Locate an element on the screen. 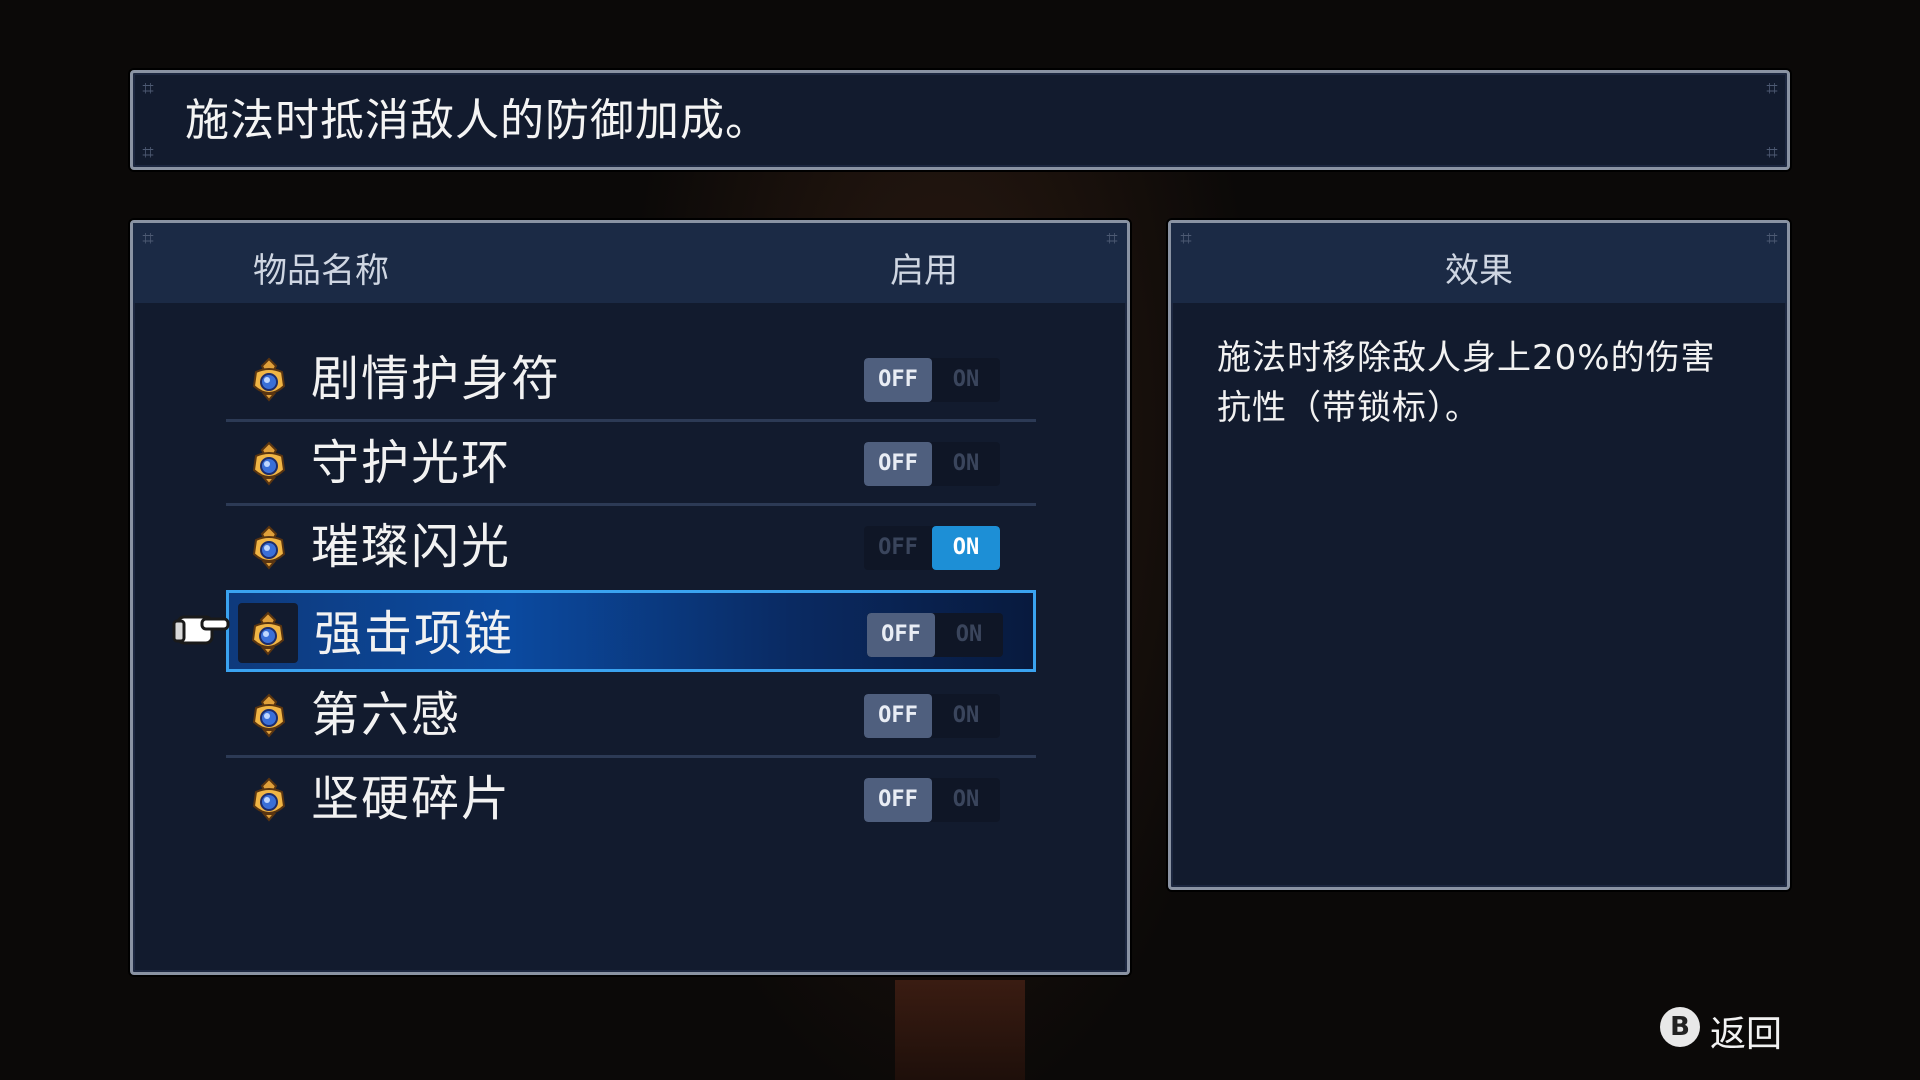 The height and width of the screenshot is (1080, 1920). item-name: 第六感 is located at coordinates (386, 715).